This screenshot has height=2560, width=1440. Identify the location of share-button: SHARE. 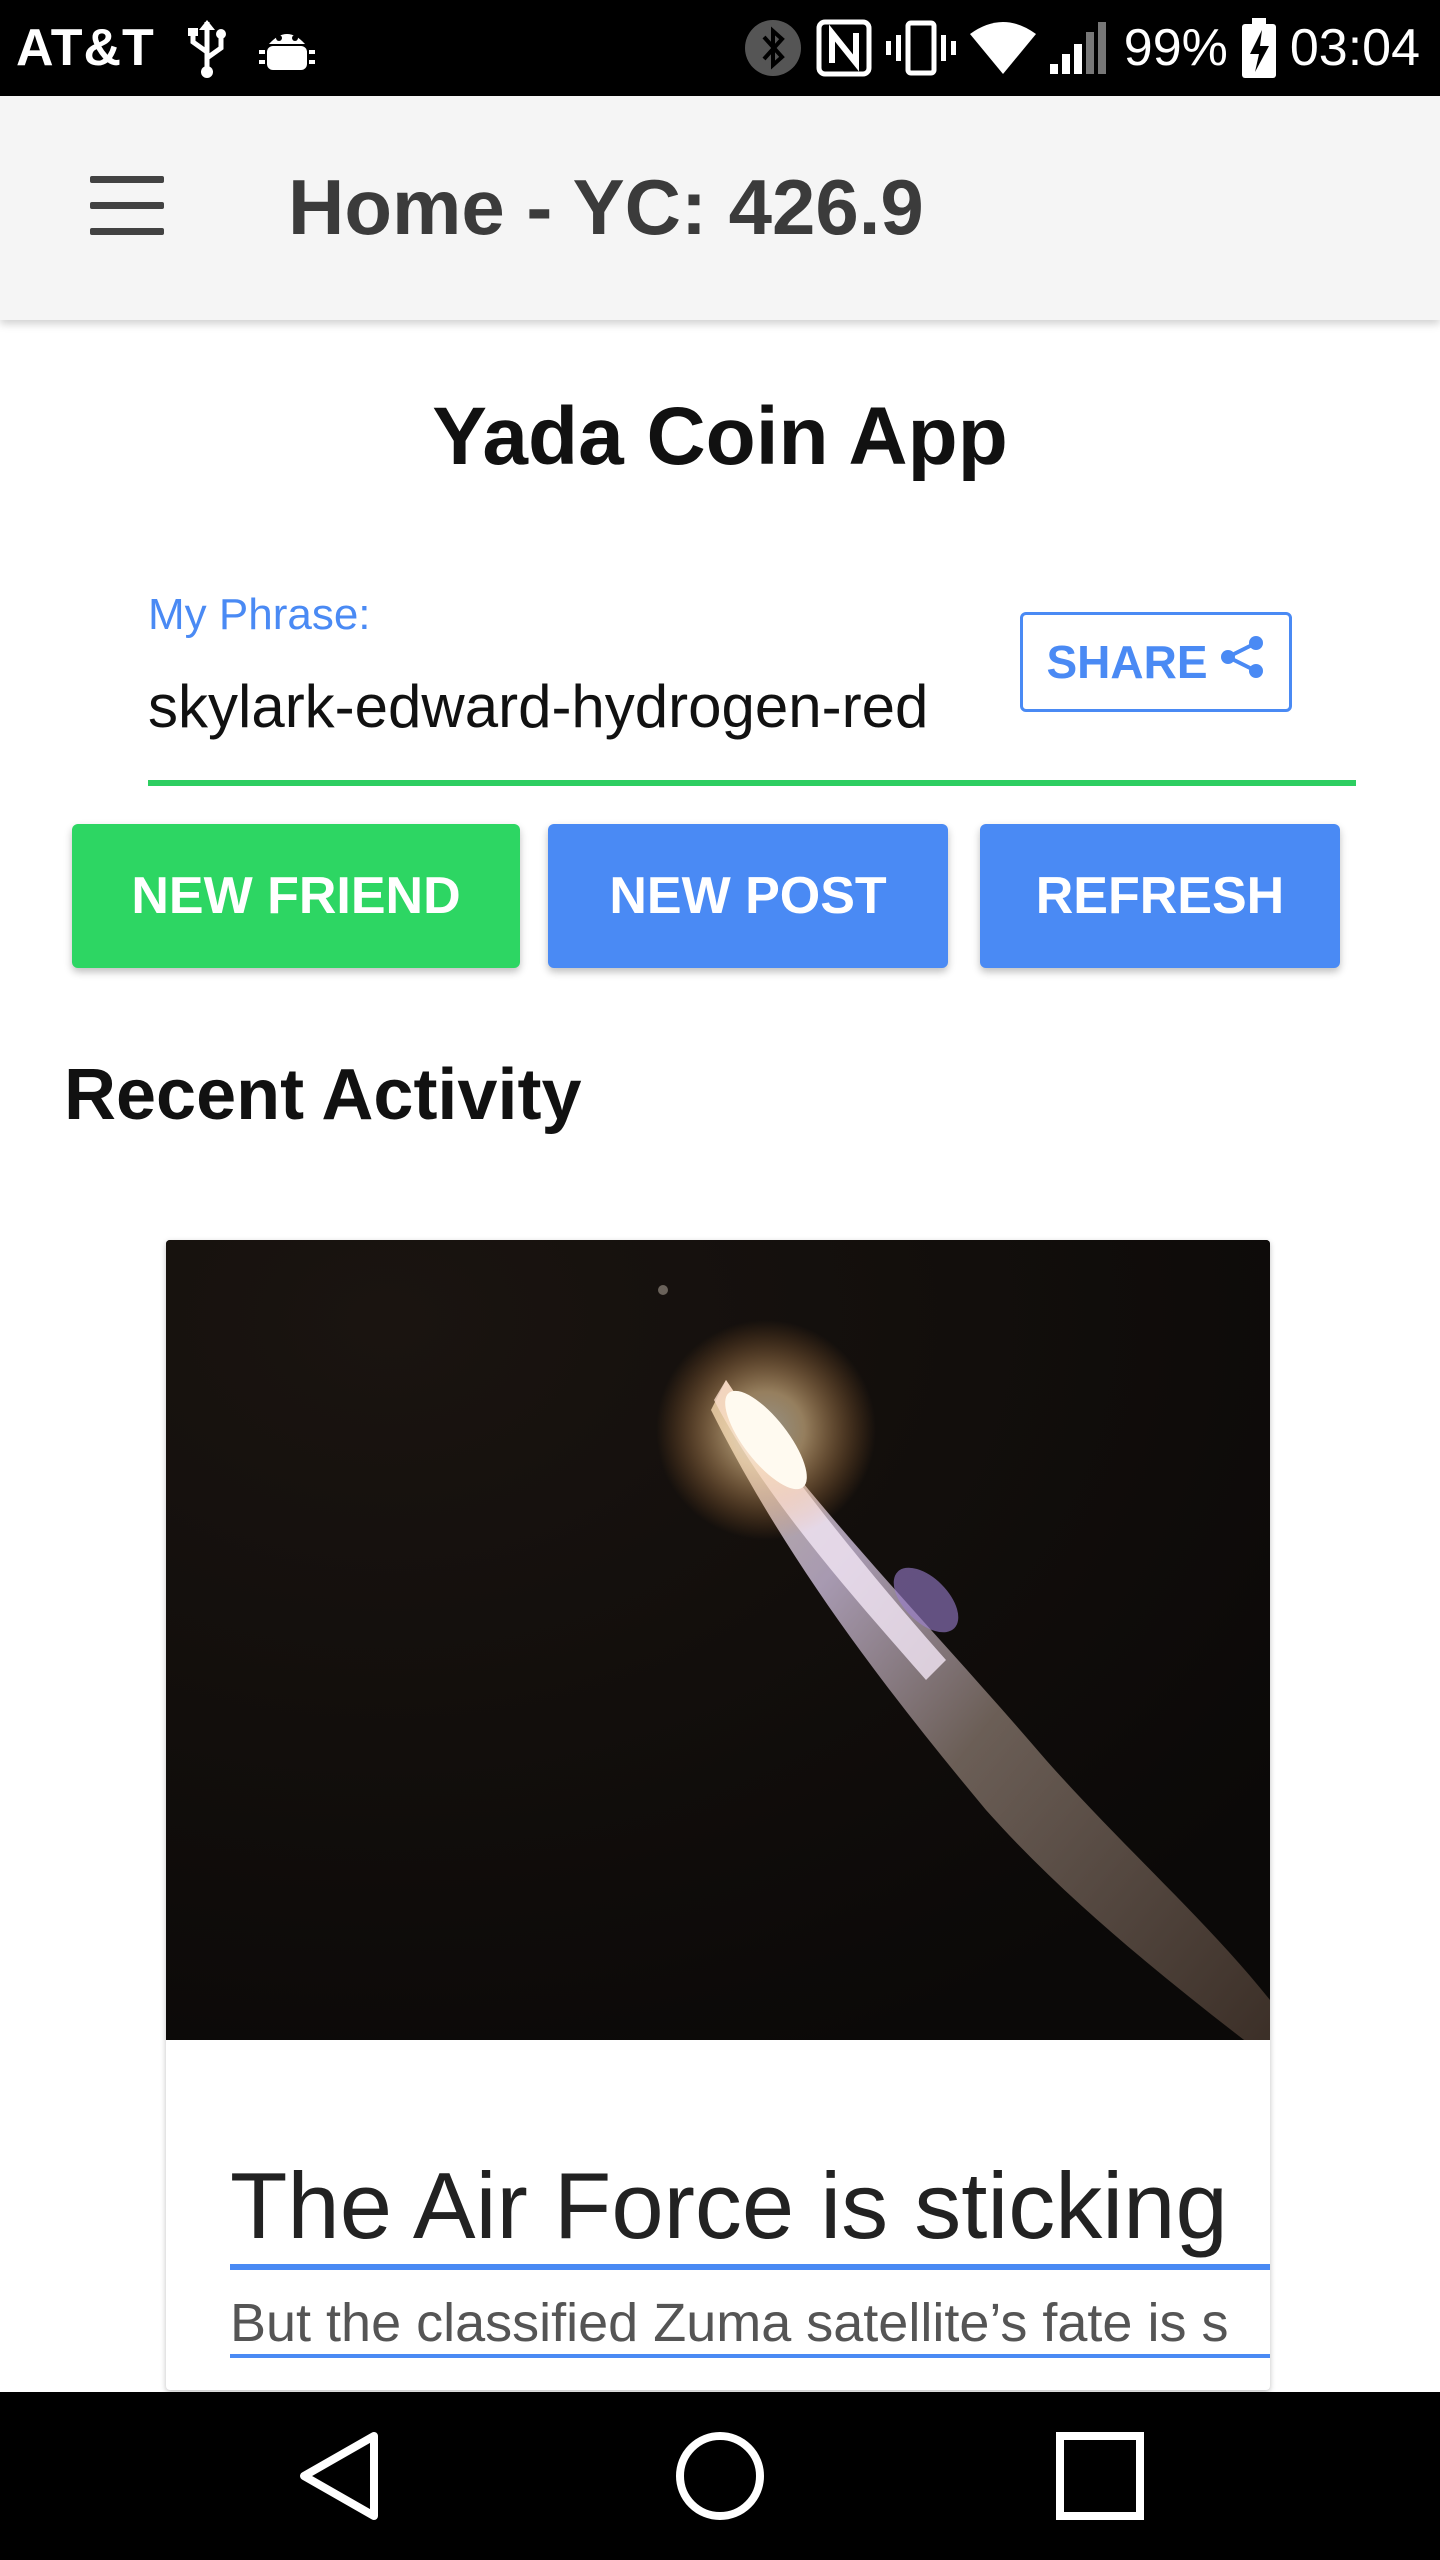
(1156, 662).